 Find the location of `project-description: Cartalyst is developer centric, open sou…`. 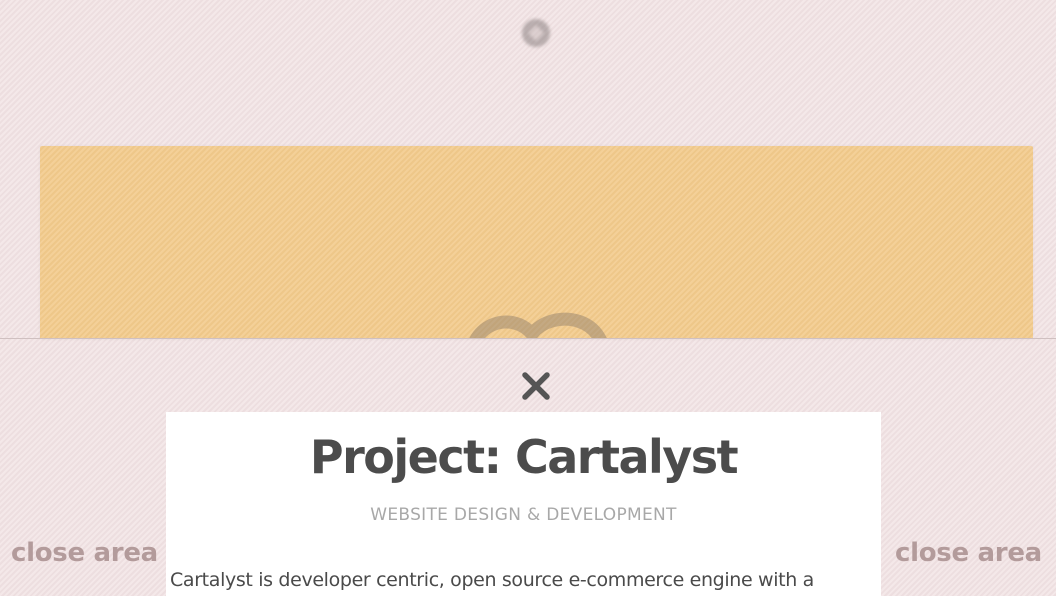

project-description: Cartalyst is developer centric, open sou… is located at coordinates (492, 580).